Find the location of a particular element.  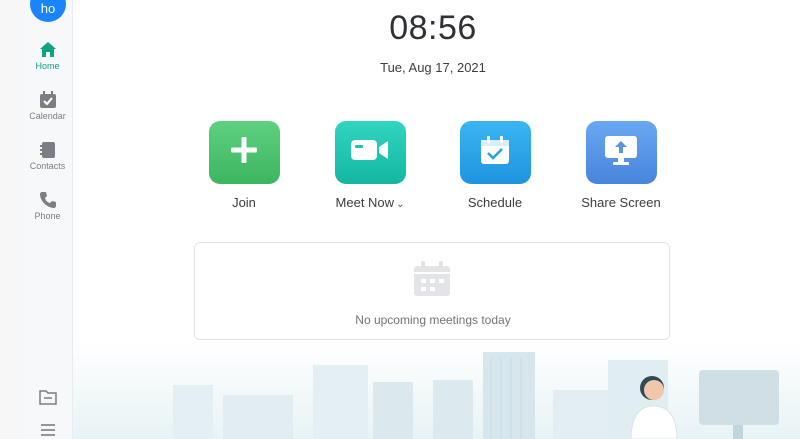

sidebar-item-calendar: Calendar is located at coordinates (47, 105).